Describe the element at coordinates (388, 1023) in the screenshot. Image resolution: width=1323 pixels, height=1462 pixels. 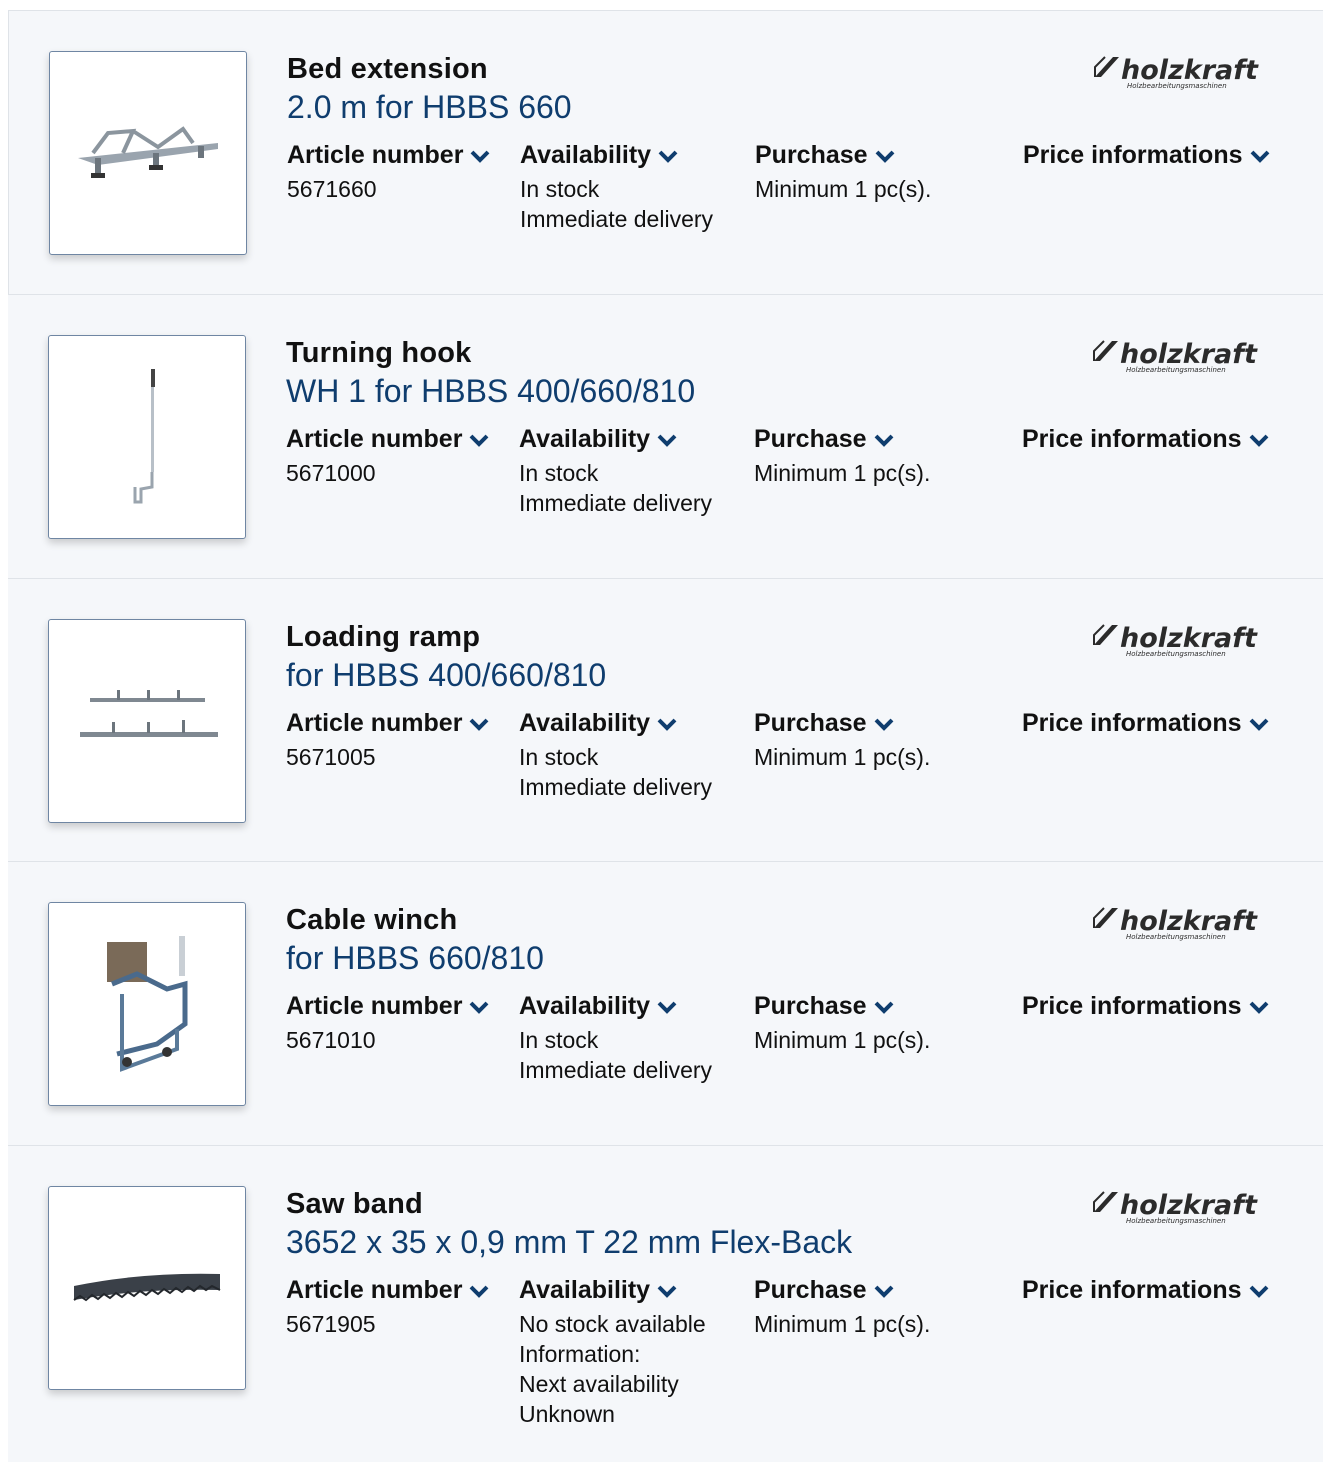
I see `article-number-column: Article number 5671010` at that location.